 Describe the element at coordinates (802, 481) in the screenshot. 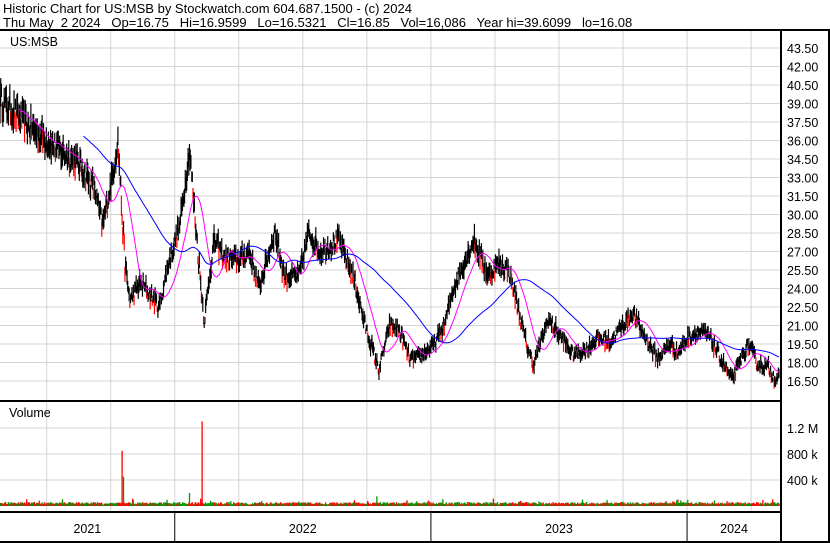

I see `volume-tick-label: 400 k` at that location.